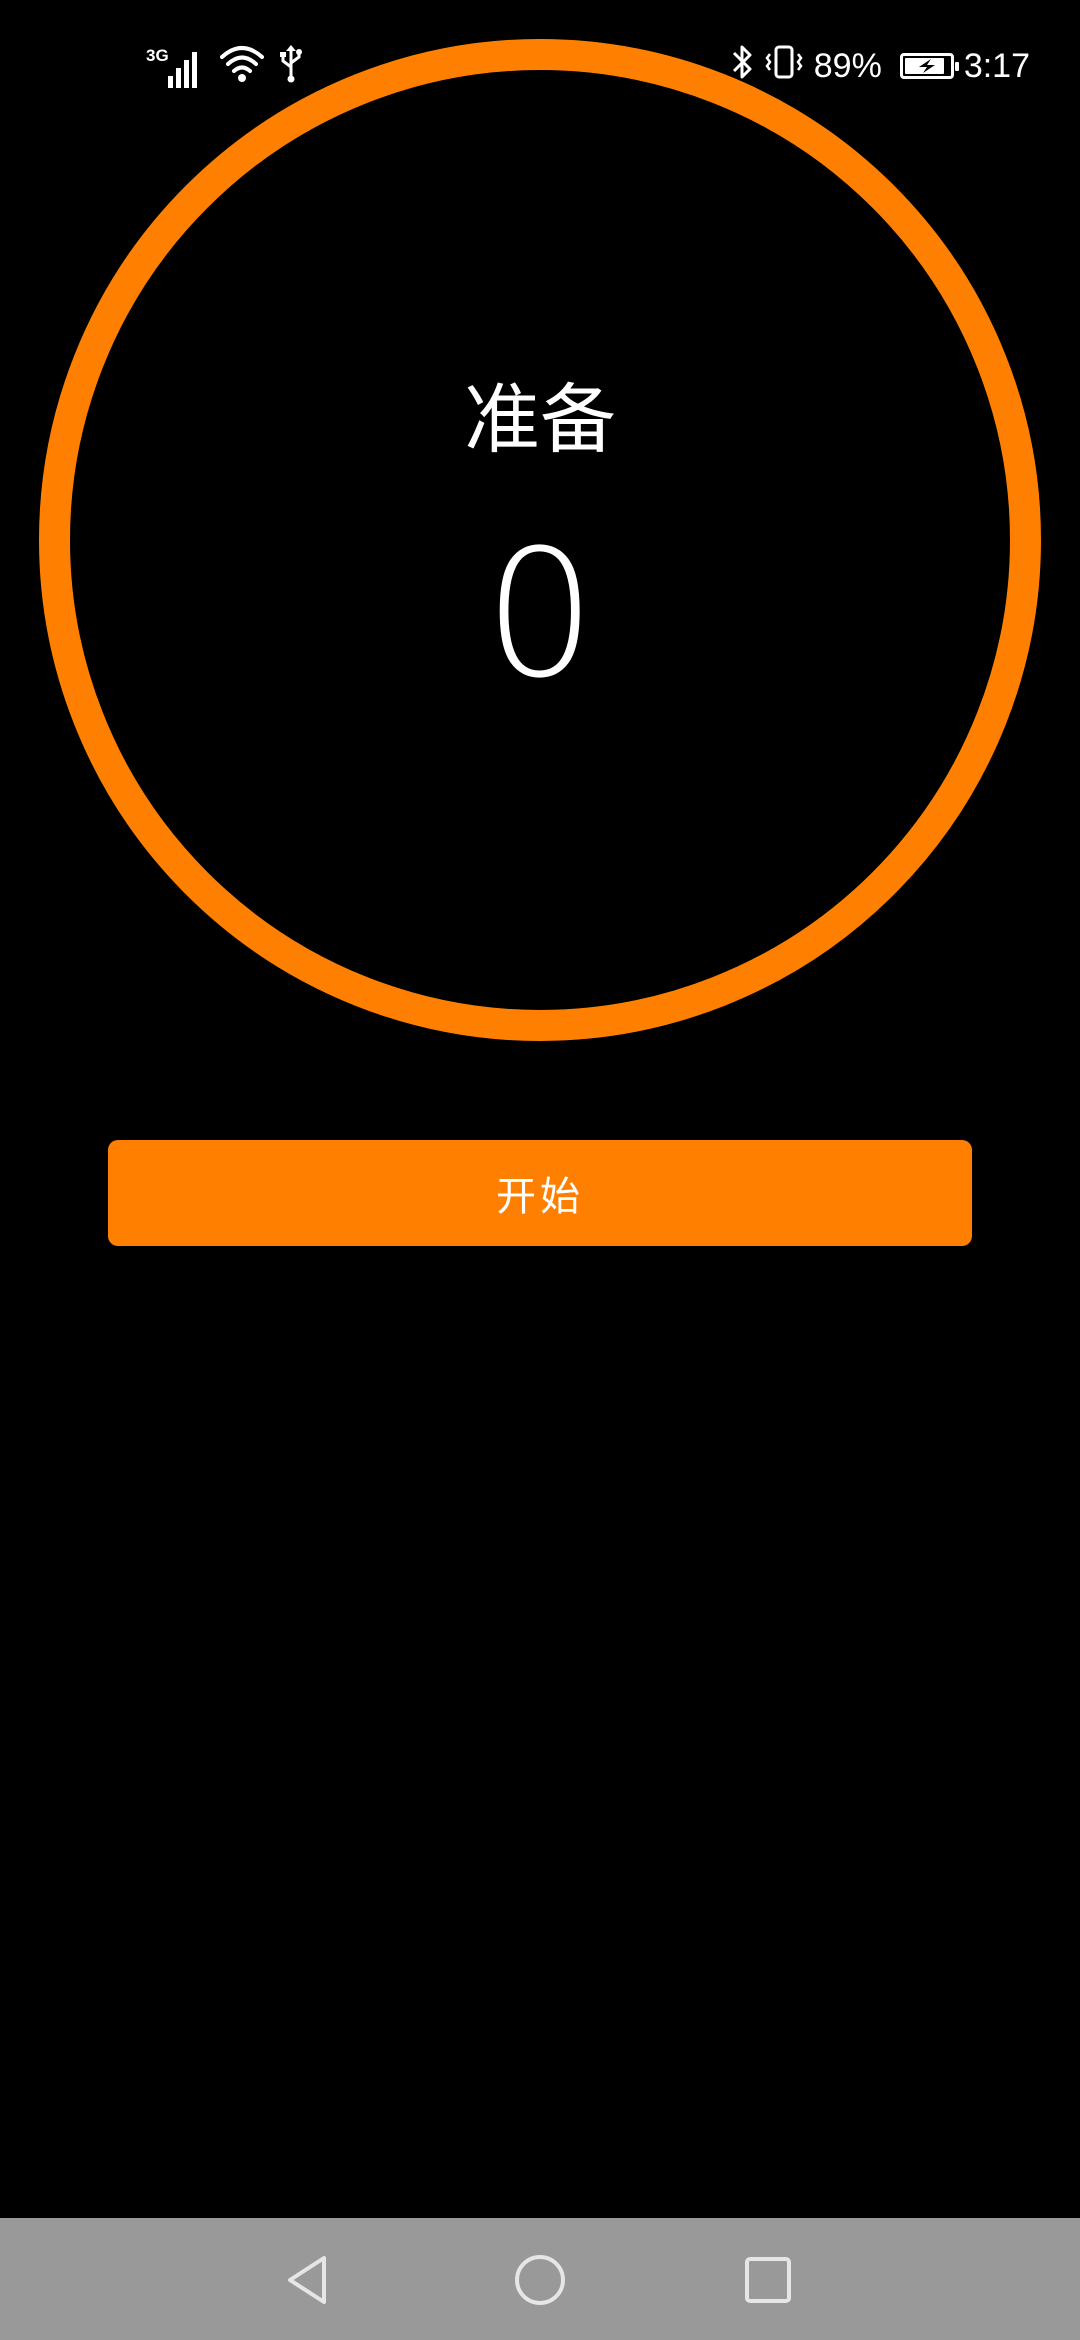  What do you see at coordinates (157, 55) in the screenshot?
I see `network-type-label: 3G` at bounding box center [157, 55].